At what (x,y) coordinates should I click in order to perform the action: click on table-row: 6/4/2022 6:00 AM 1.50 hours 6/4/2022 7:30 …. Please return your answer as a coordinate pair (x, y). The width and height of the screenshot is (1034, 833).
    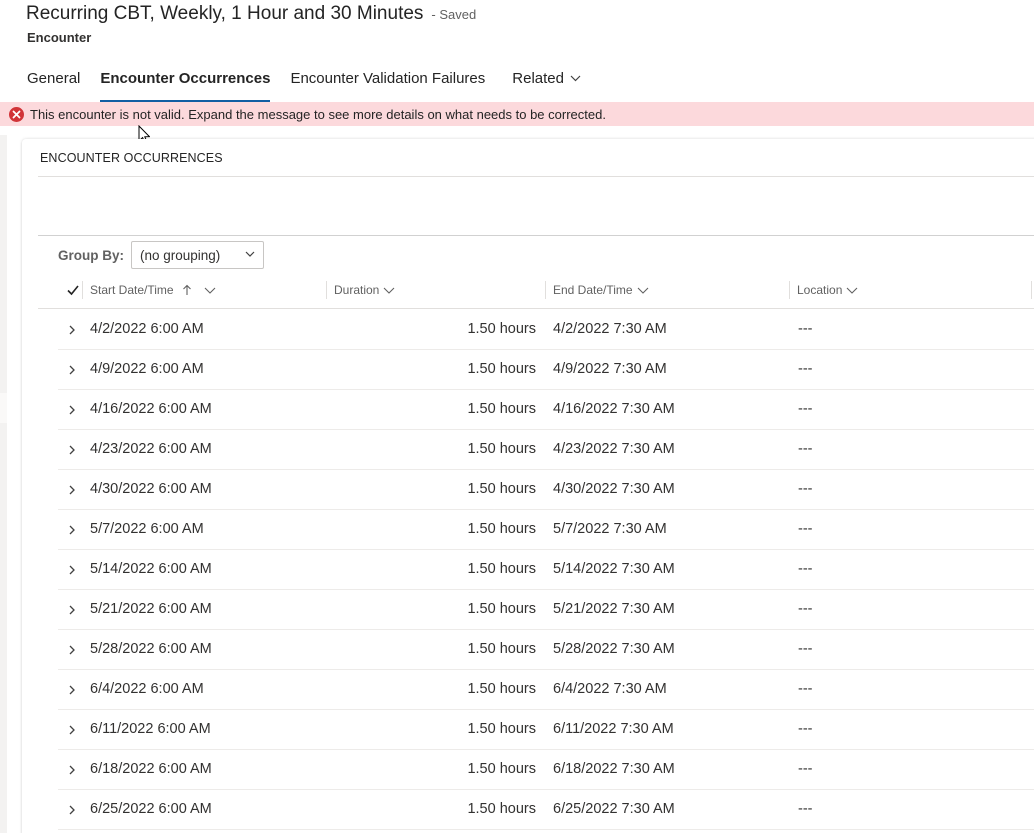
    Looking at the image, I should click on (546, 690).